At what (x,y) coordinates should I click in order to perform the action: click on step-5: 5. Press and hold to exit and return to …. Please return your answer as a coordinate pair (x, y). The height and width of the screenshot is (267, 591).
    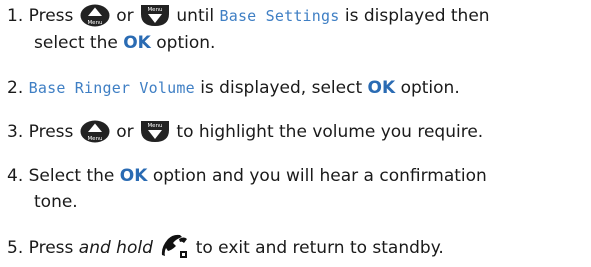
    Looking at the image, I should click on (297, 247).